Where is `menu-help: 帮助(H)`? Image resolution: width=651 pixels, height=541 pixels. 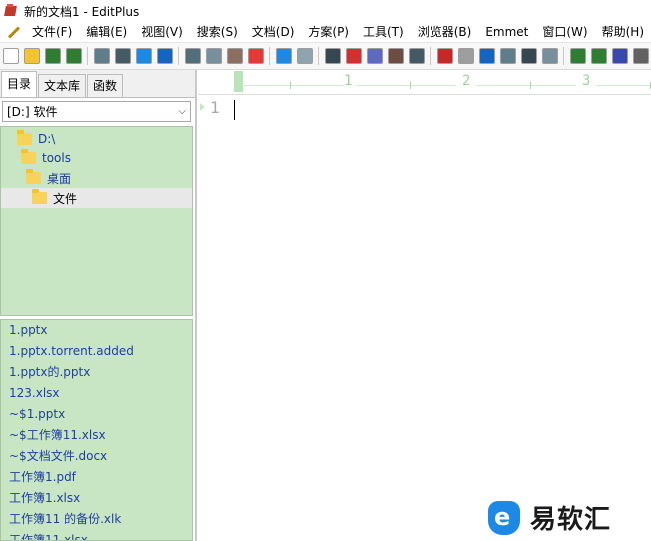
menu-help: 帮助(H) is located at coordinates (623, 32).